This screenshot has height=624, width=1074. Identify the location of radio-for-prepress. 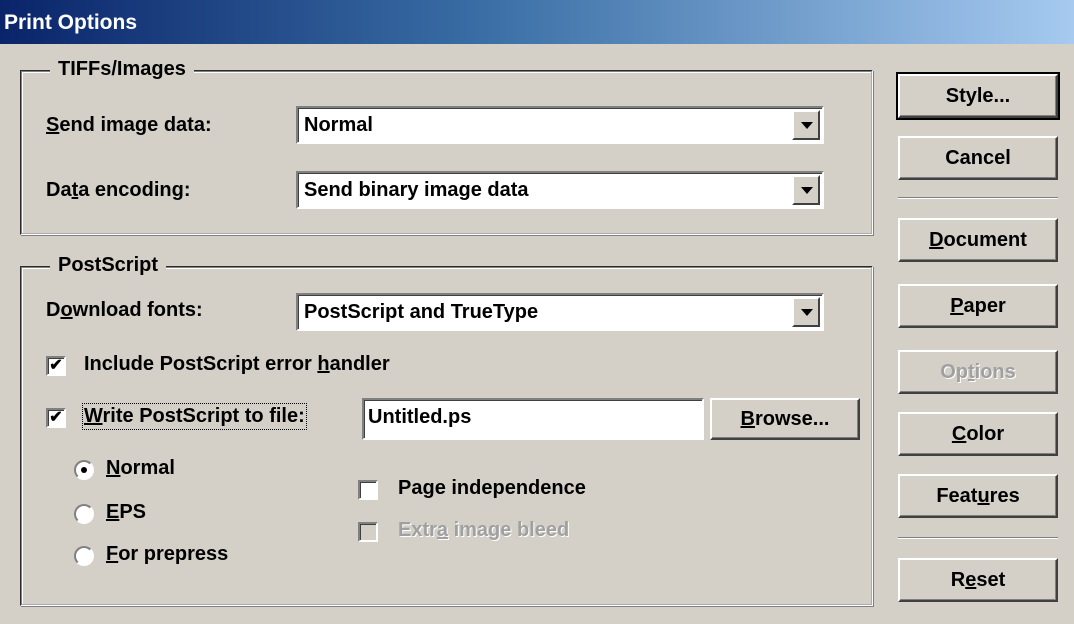
(84, 556).